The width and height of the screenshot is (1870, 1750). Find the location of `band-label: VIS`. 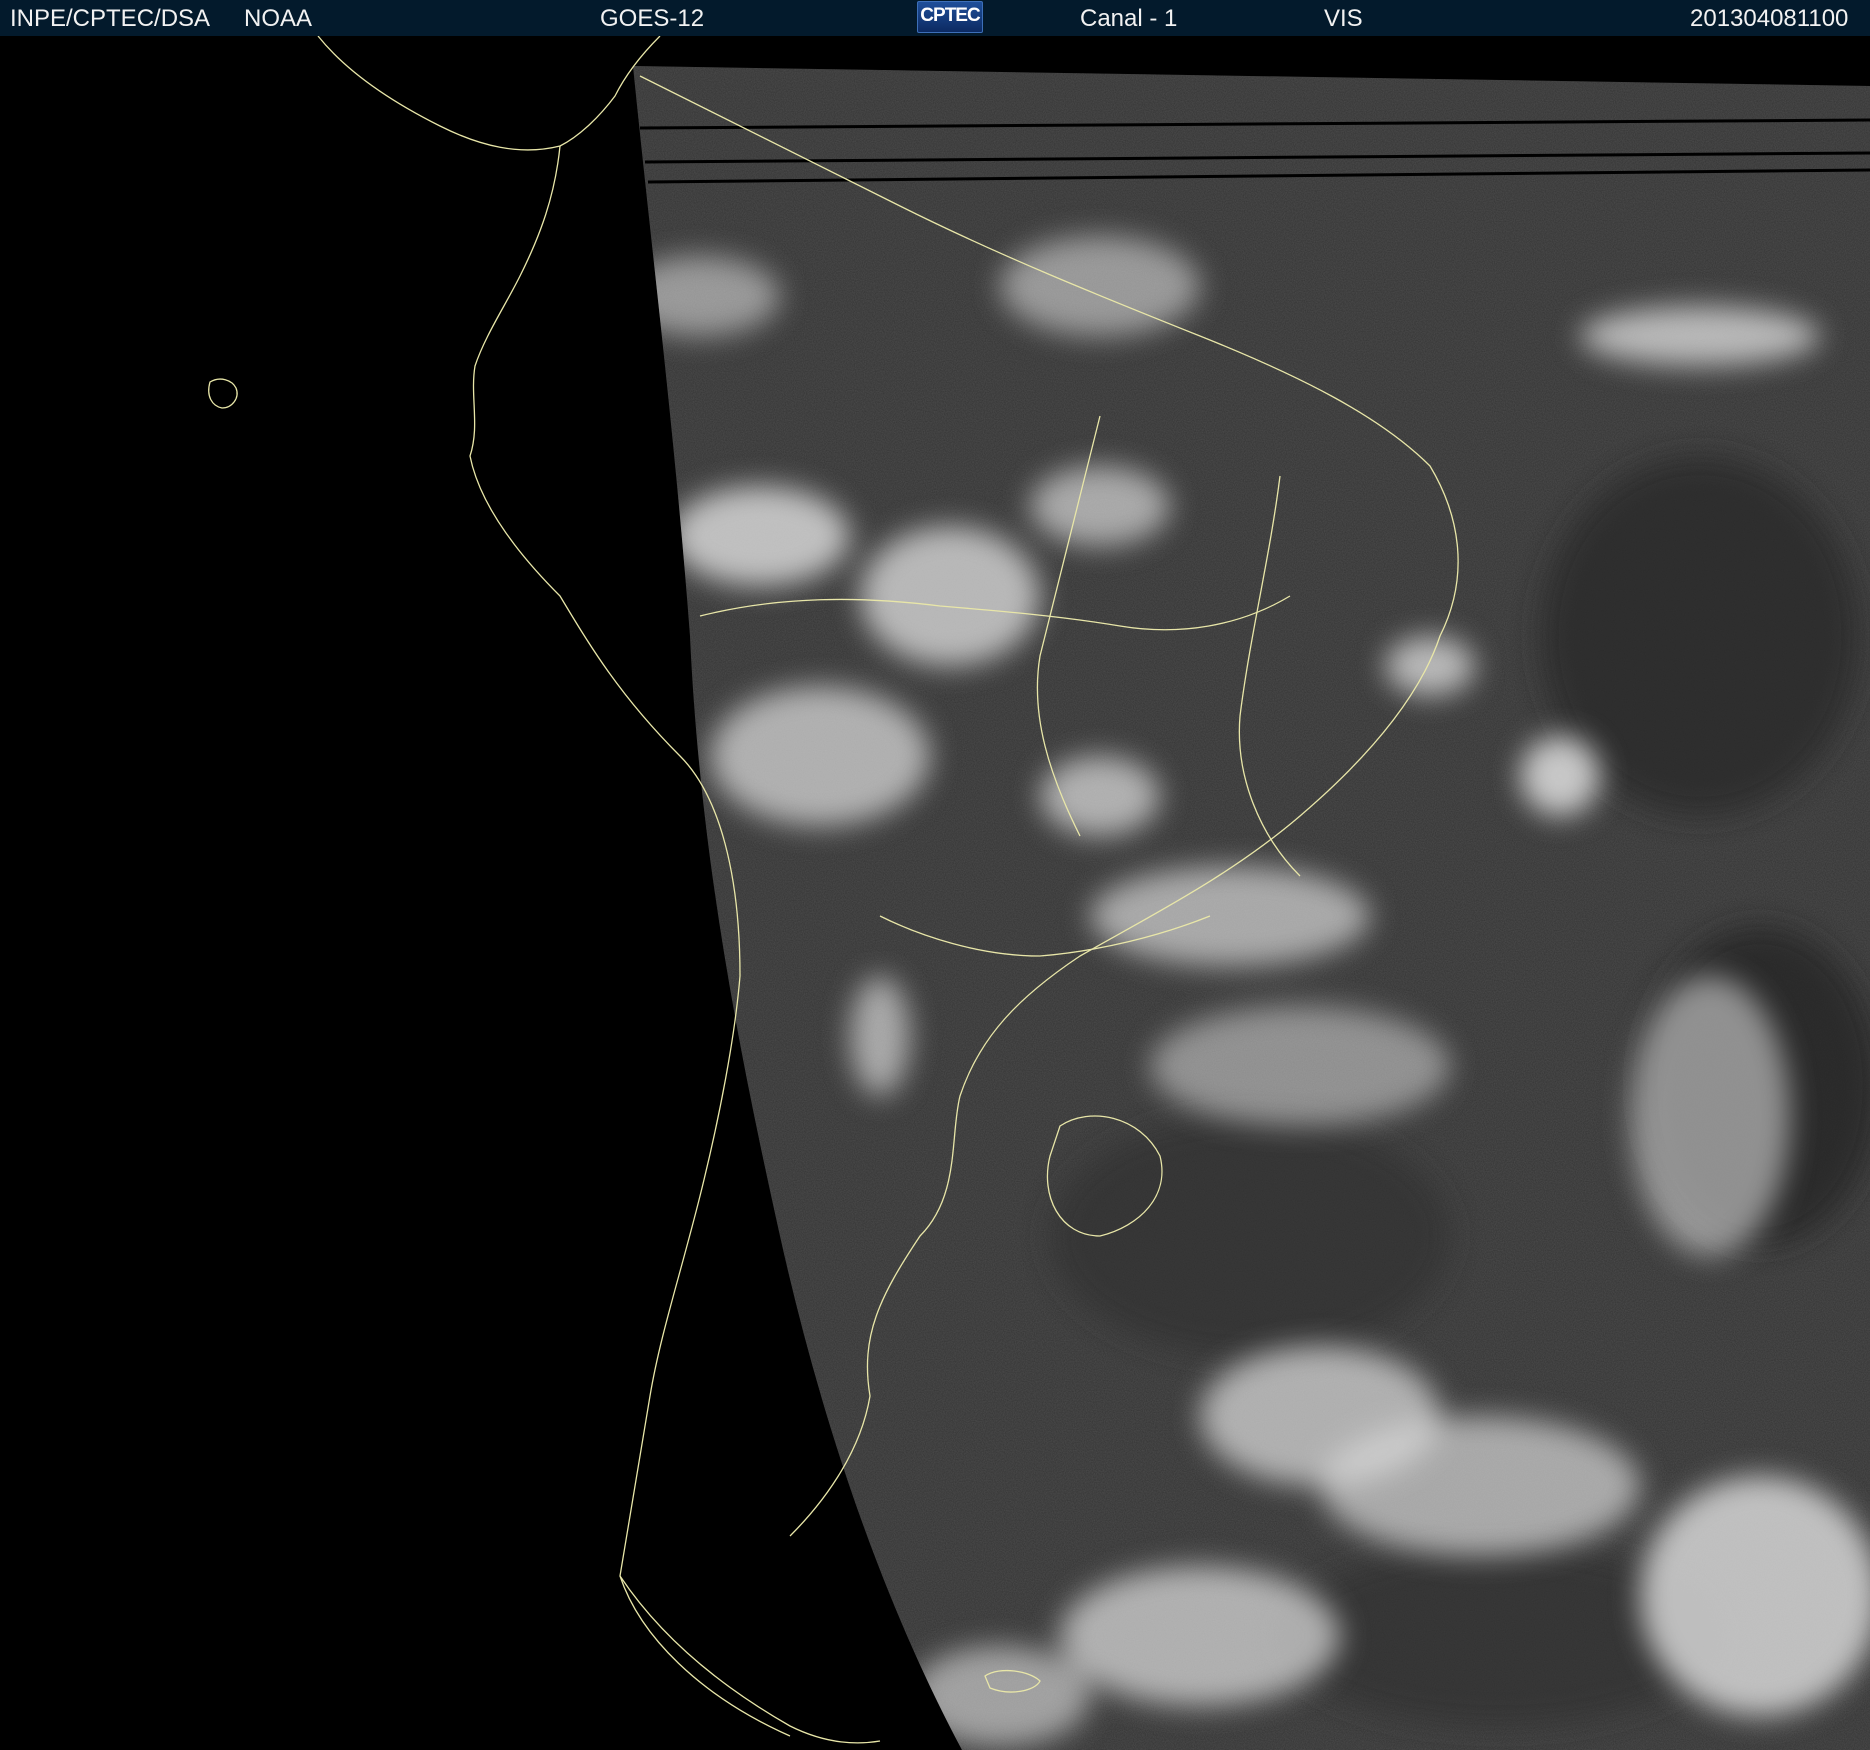

band-label: VIS is located at coordinates (1343, 18).